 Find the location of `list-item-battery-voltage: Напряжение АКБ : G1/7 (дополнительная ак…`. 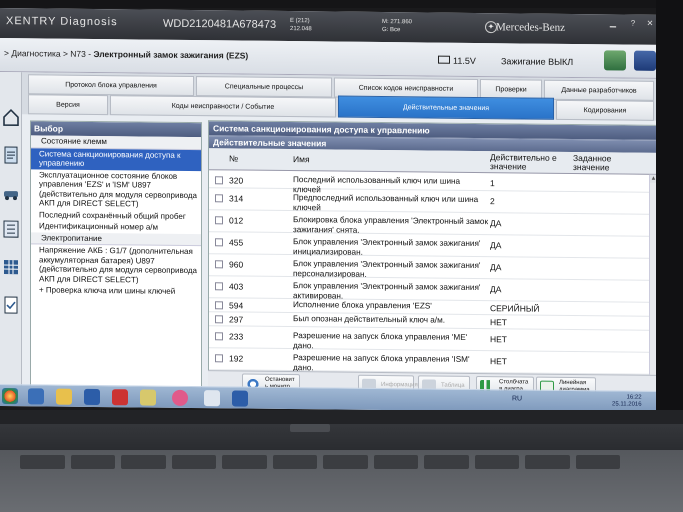

list-item-battery-voltage: Напряжение АКБ : G1/7 (дополнительная ак… is located at coordinates (116, 265).